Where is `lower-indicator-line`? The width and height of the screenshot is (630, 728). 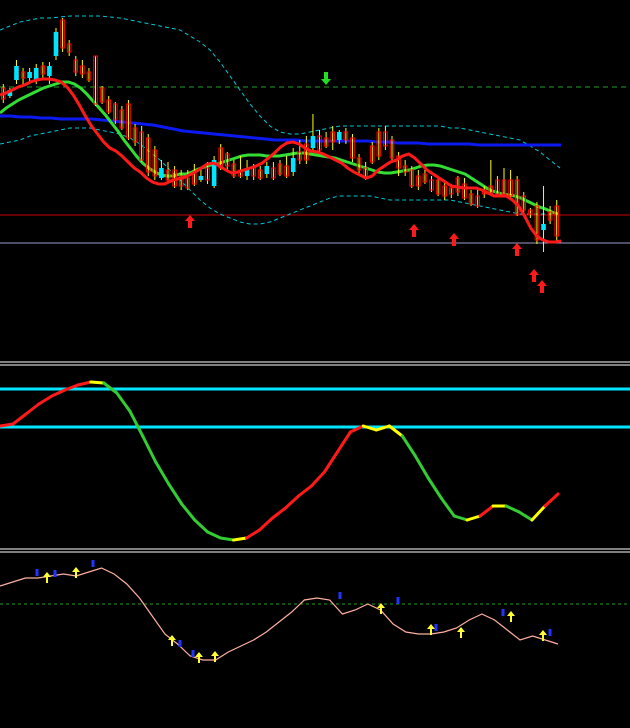 lower-indicator-line is located at coordinates (279, 614).